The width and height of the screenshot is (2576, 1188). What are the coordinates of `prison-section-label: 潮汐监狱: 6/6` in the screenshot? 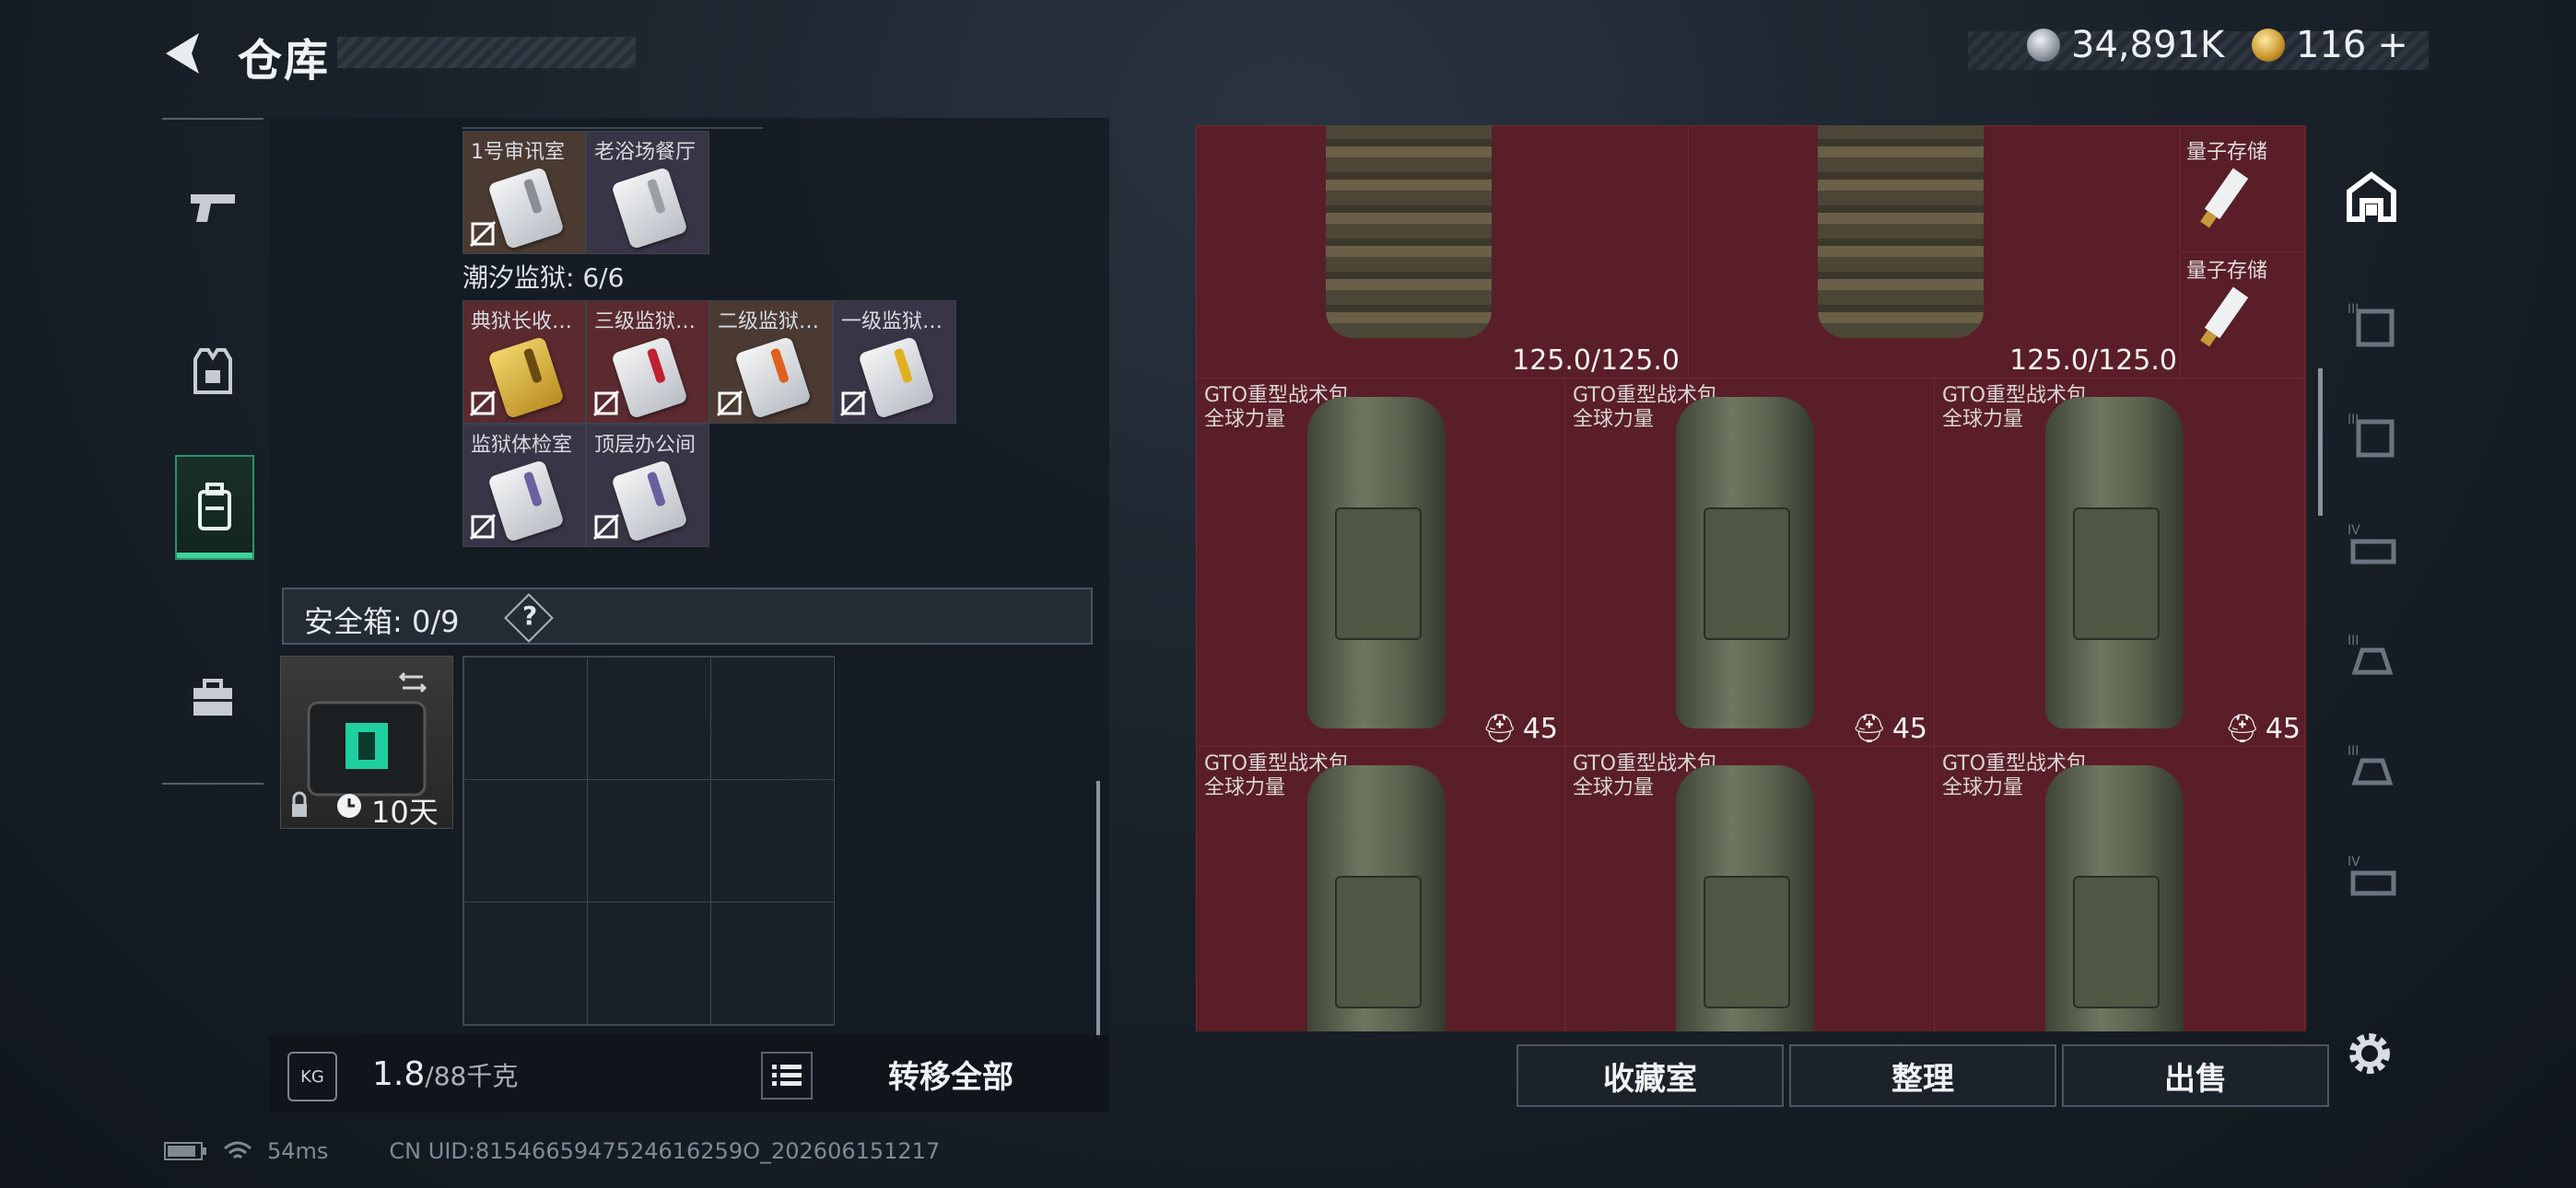 It's located at (544, 277).